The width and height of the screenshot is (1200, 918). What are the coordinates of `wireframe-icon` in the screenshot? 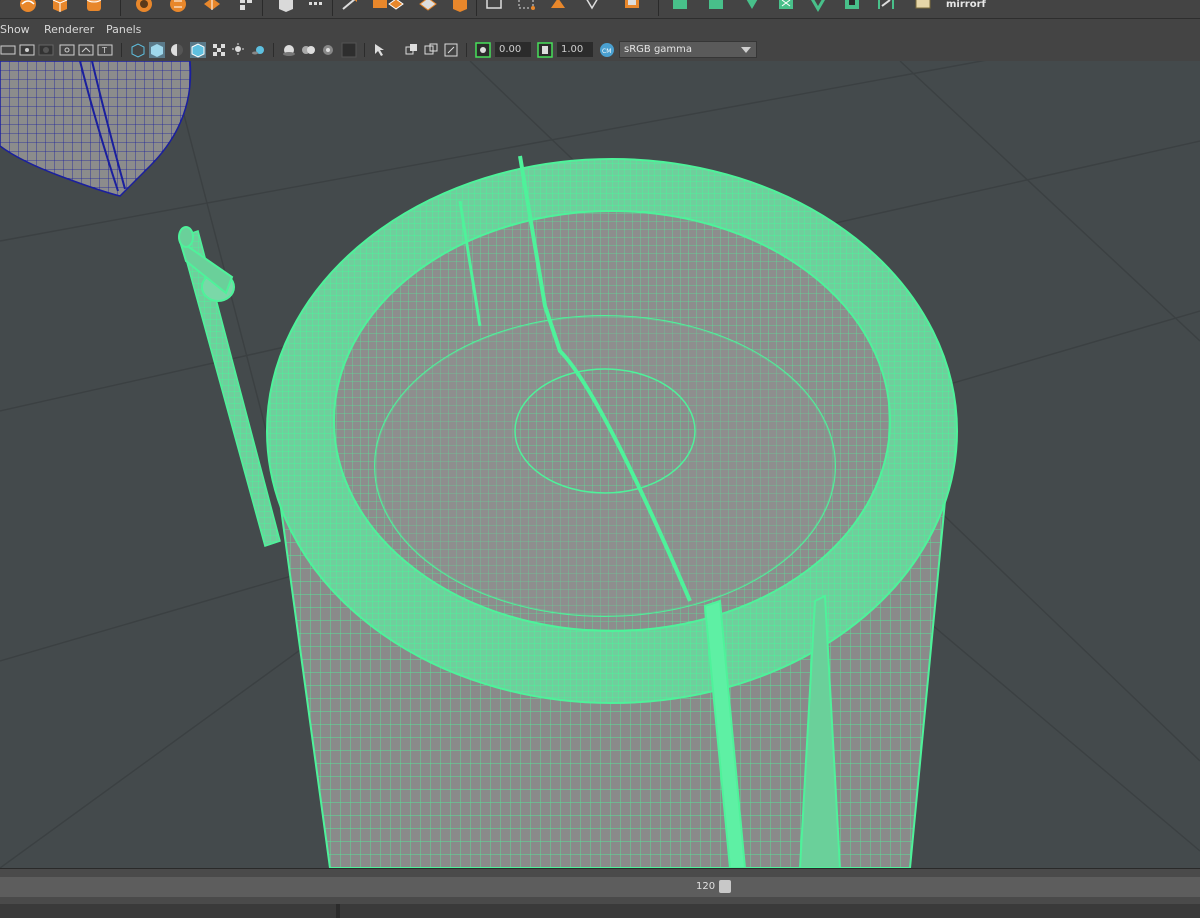 It's located at (138, 50).